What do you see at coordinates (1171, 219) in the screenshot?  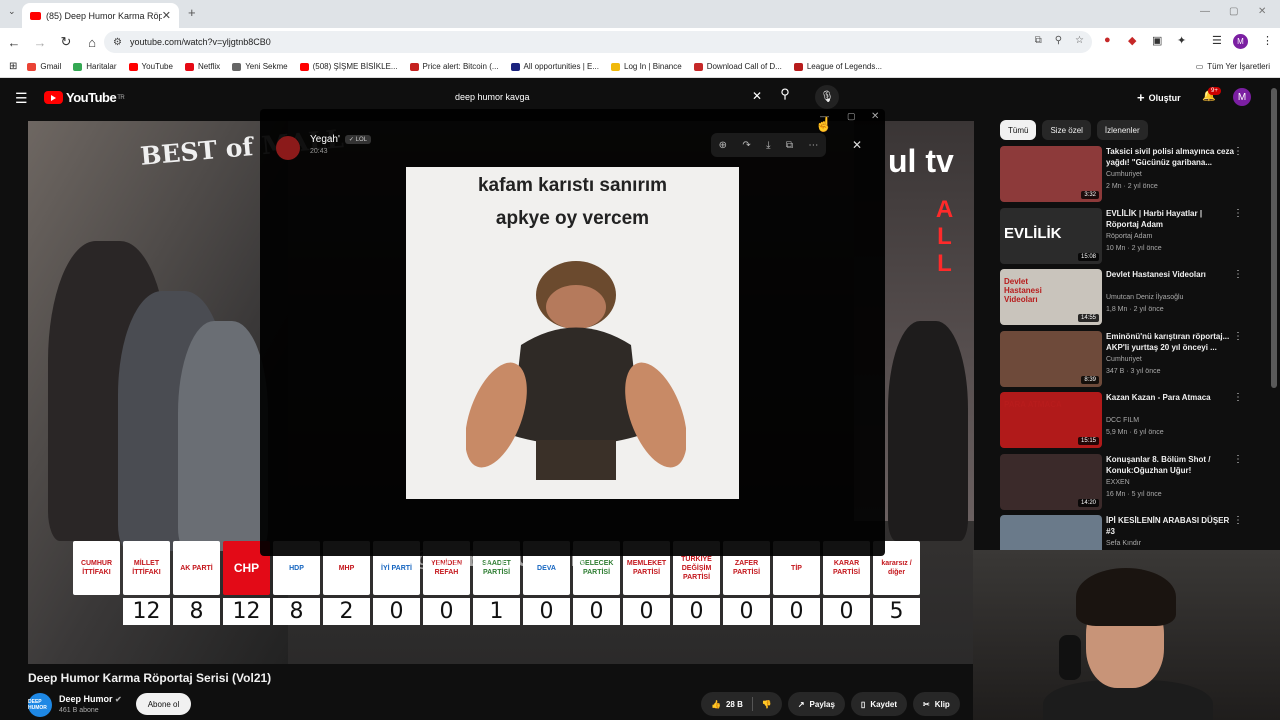 I see `recommended-title: EVLİLİK | Harbi Hayatlar | Röportaj Adam` at bounding box center [1171, 219].